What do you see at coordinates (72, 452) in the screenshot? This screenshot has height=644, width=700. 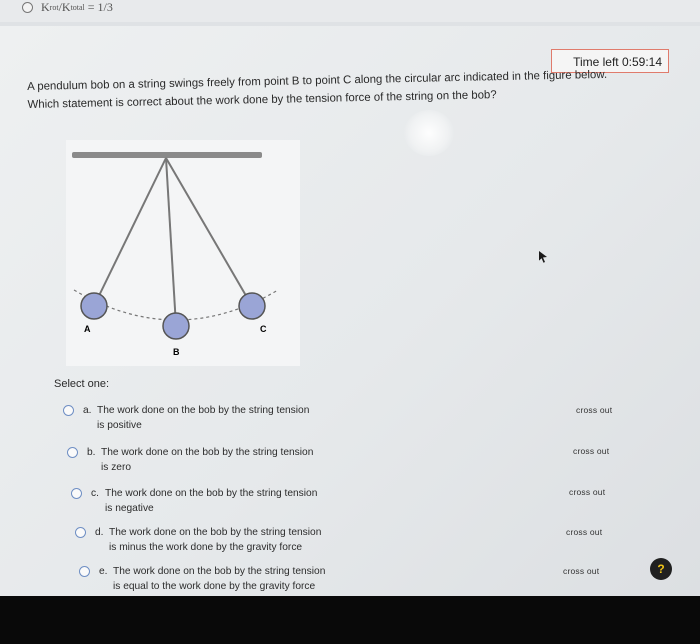 I see `answer-radio-b` at bounding box center [72, 452].